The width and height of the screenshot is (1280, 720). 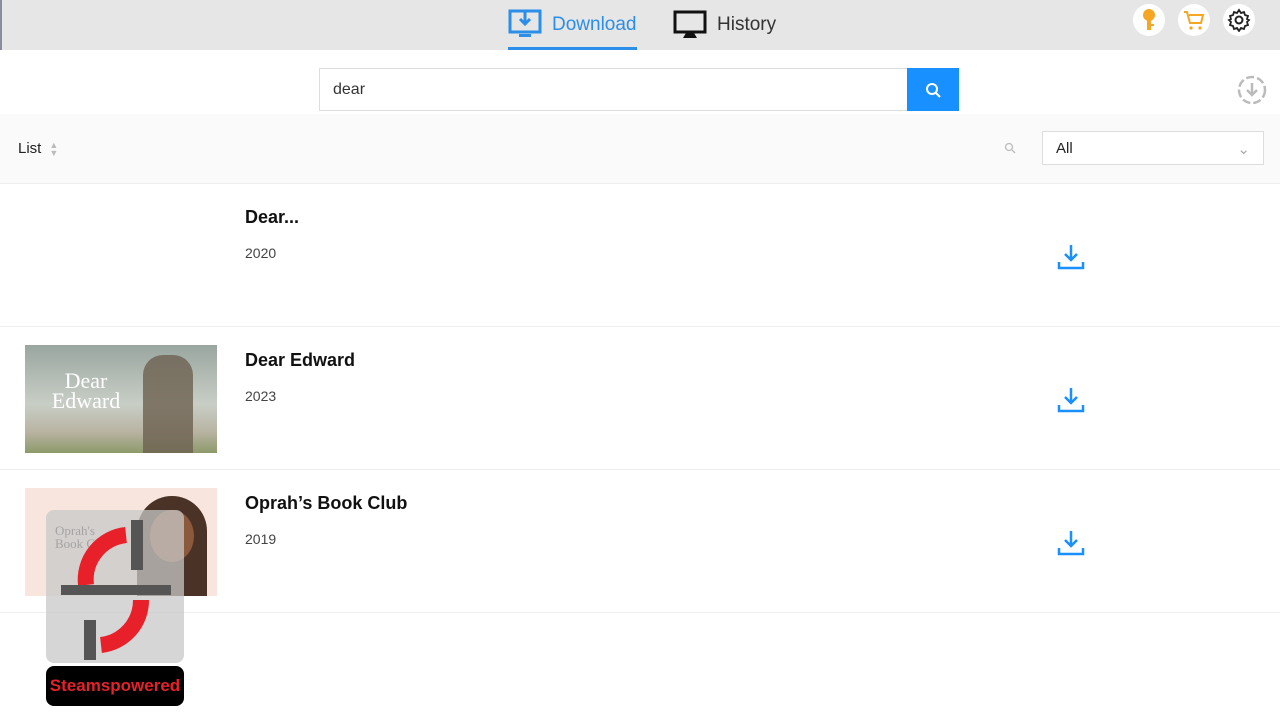 I want to click on search-icon, so click(x=933, y=90).